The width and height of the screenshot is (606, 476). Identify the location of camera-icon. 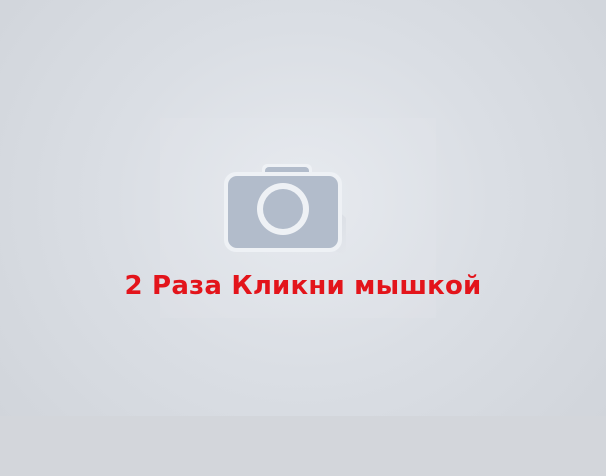
(285, 209).